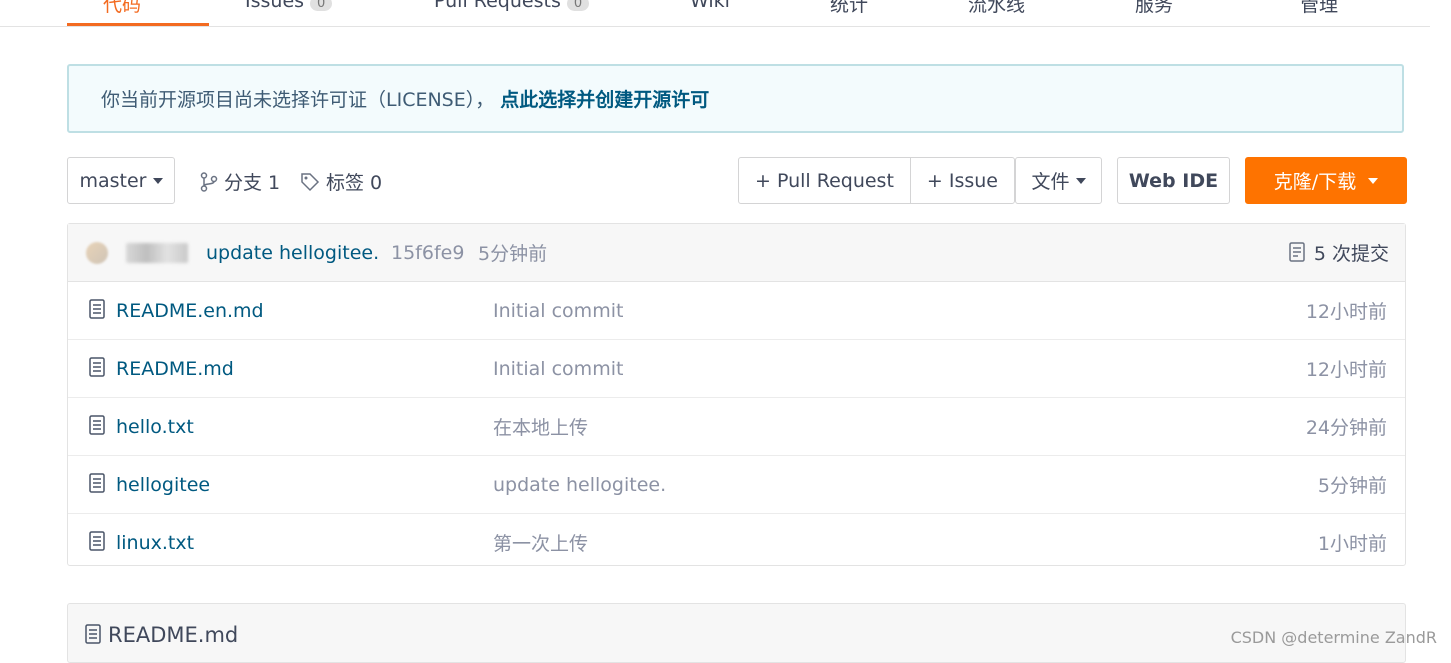  What do you see at coordinates (97, 253) in the screenshot?
I see `avatar` at bounding box center [97, 253].